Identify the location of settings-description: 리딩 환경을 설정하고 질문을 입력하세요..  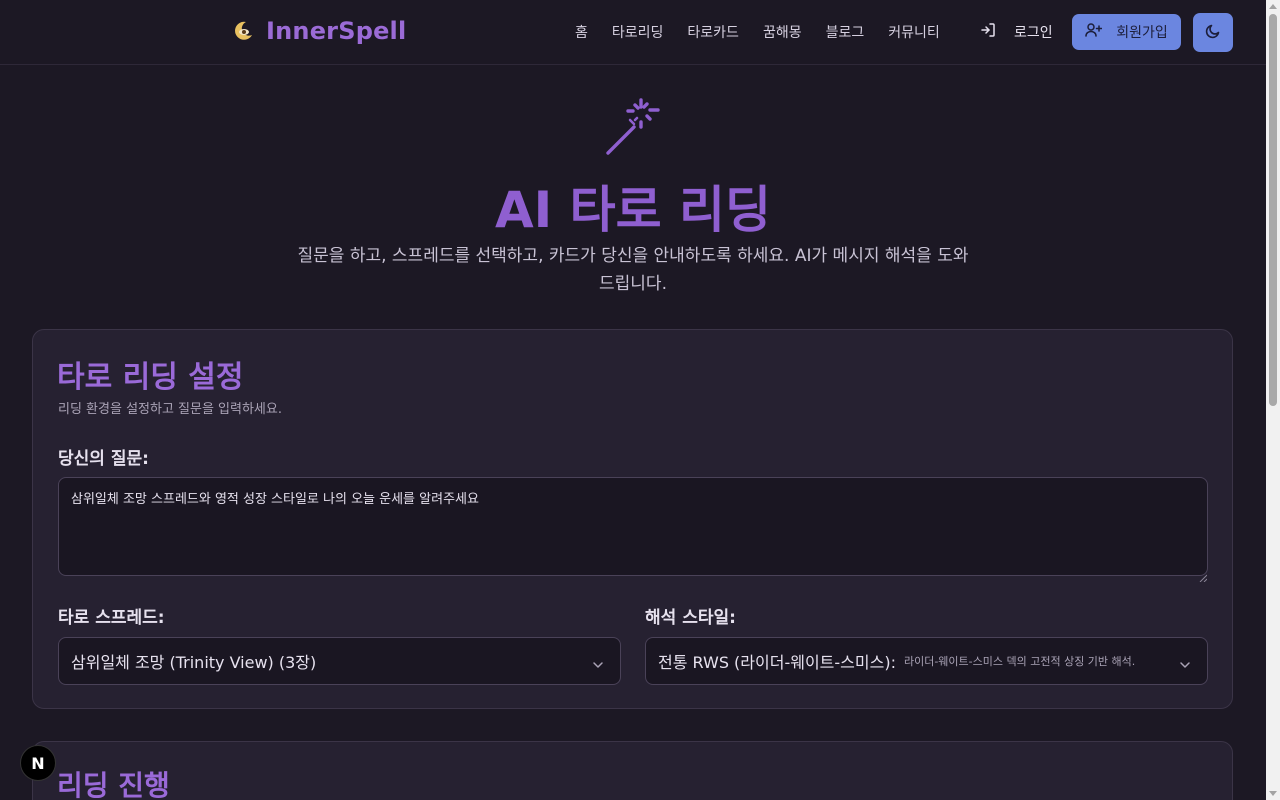
(170, 409).